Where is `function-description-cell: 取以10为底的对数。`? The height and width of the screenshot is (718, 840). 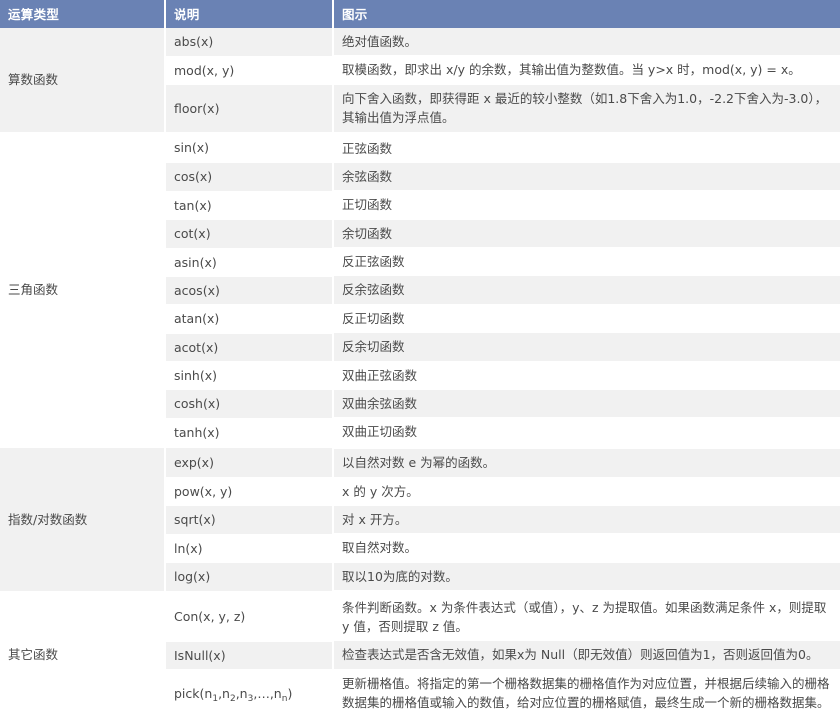 function-description-cell: 取以10为底的对数。 is located at coordinates (587, 576).